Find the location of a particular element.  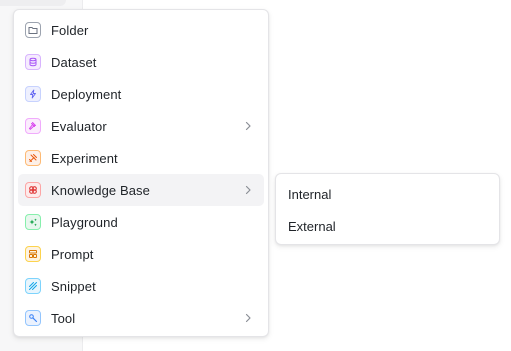

experiment-icon is located at coordinates (33, 158).